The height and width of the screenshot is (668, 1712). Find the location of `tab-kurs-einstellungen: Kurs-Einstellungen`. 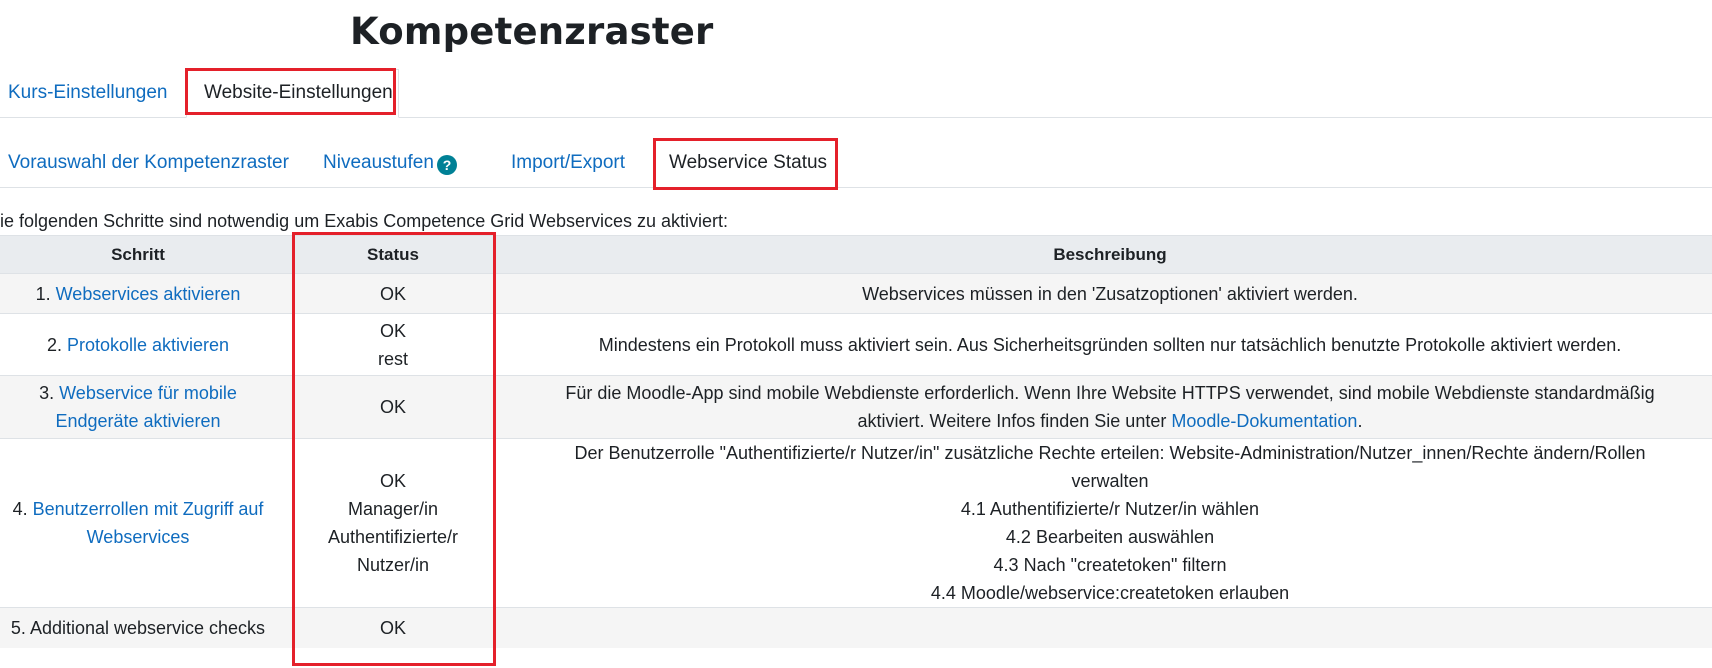

tab-kurs-einstellungen: Kurs-Einstellungen is located at coordinates (87, 92).